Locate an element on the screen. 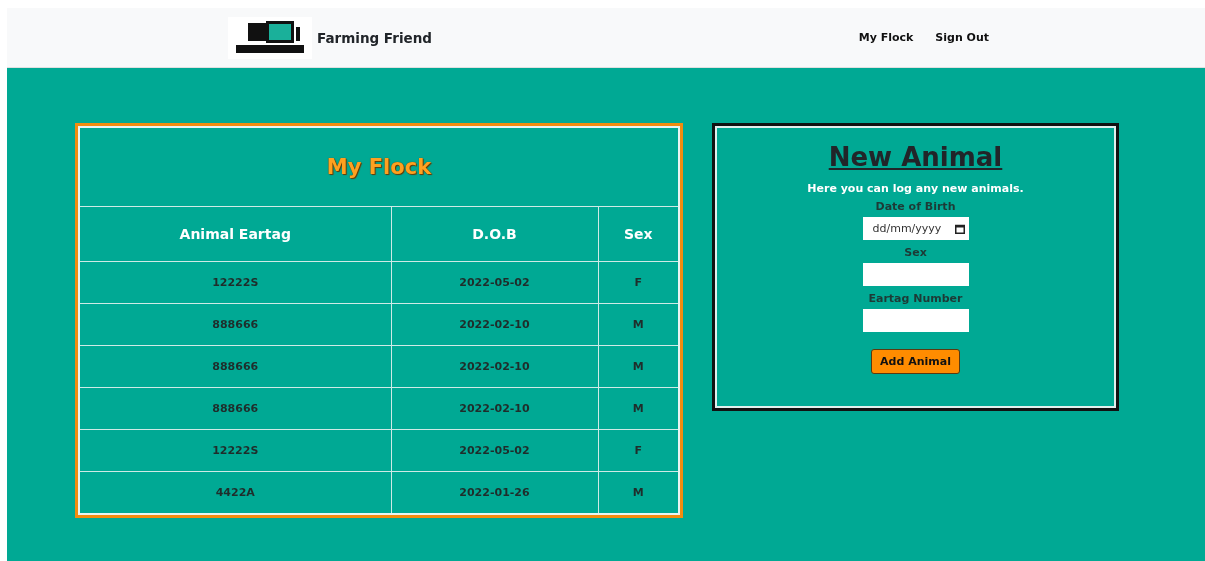  field-label: Sex is located at coordinates (915, 252).